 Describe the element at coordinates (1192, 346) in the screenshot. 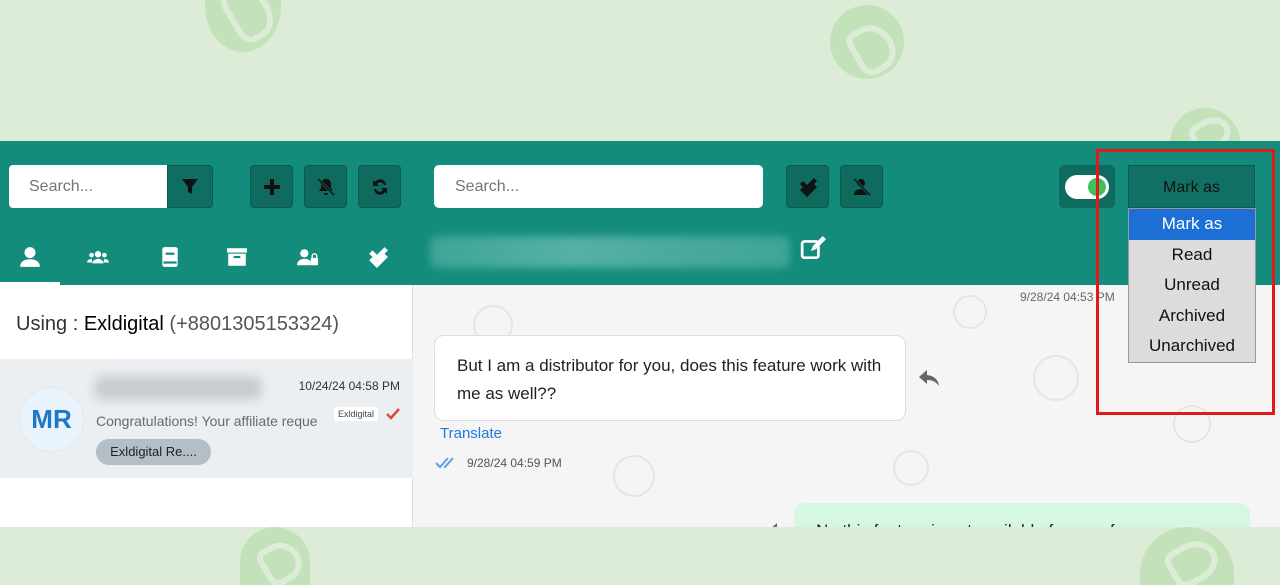

I see `mark-as-option-unarchived: Unarchived` at that location.